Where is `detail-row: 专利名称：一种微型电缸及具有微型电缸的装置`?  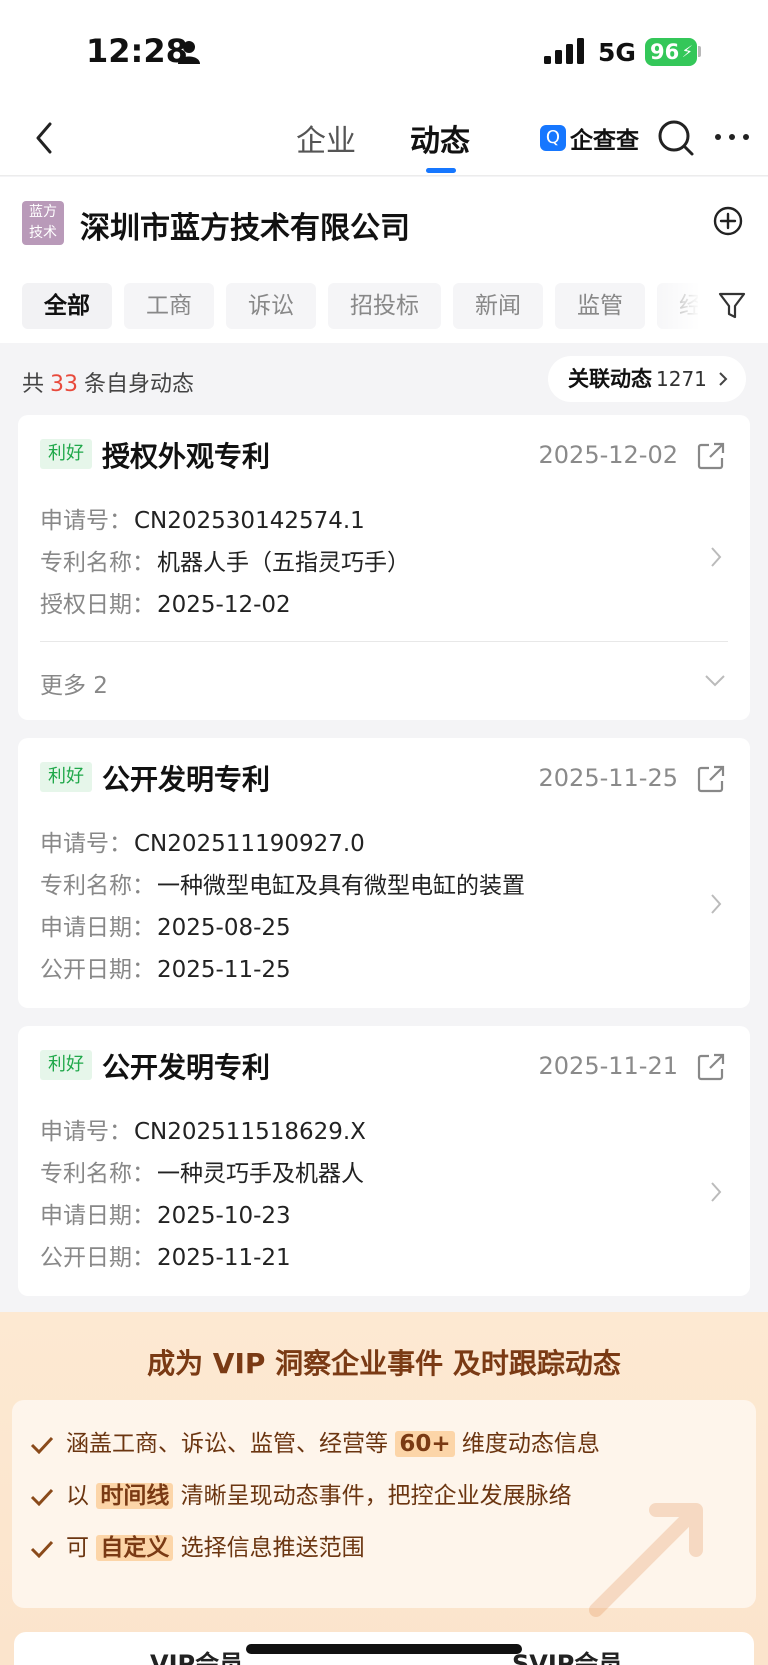
detail-row: 专利名称：一种微型电缸及具有微型电缸的装置 is located at coordinates (282, 883).